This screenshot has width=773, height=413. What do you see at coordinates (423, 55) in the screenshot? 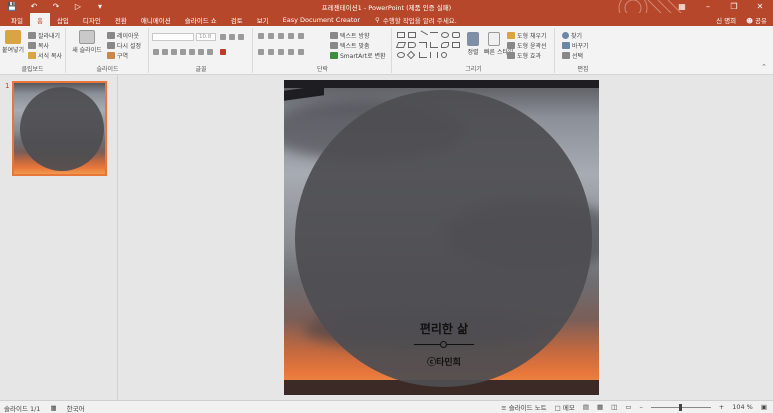
I see `bracket-shape-icon` at bounding box center [423, 55].